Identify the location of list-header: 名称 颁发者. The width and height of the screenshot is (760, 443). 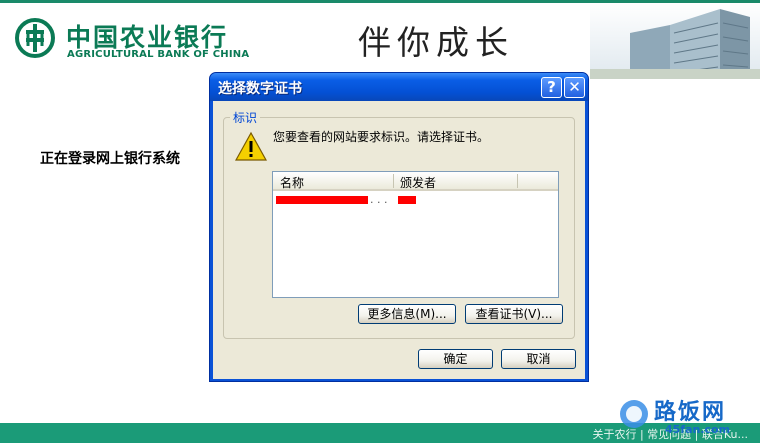
(415, 181).